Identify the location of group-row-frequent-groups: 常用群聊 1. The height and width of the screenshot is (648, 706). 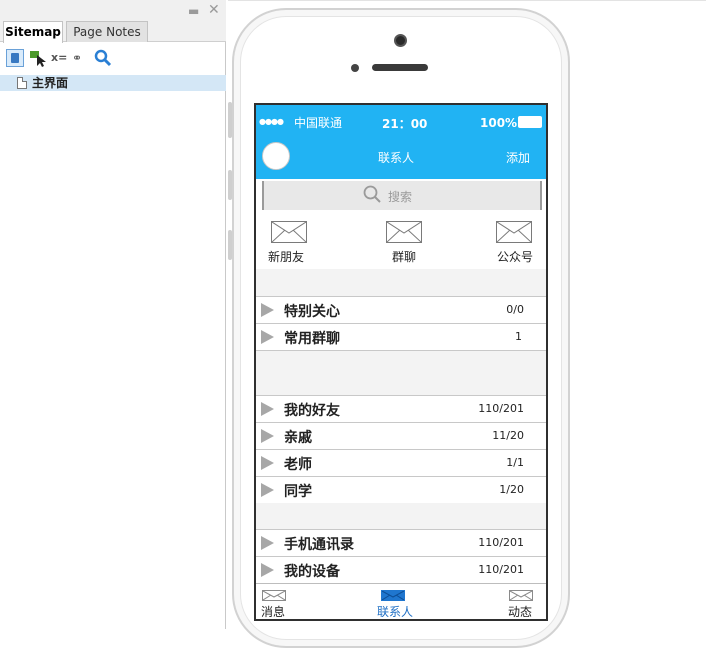
(401, 337).